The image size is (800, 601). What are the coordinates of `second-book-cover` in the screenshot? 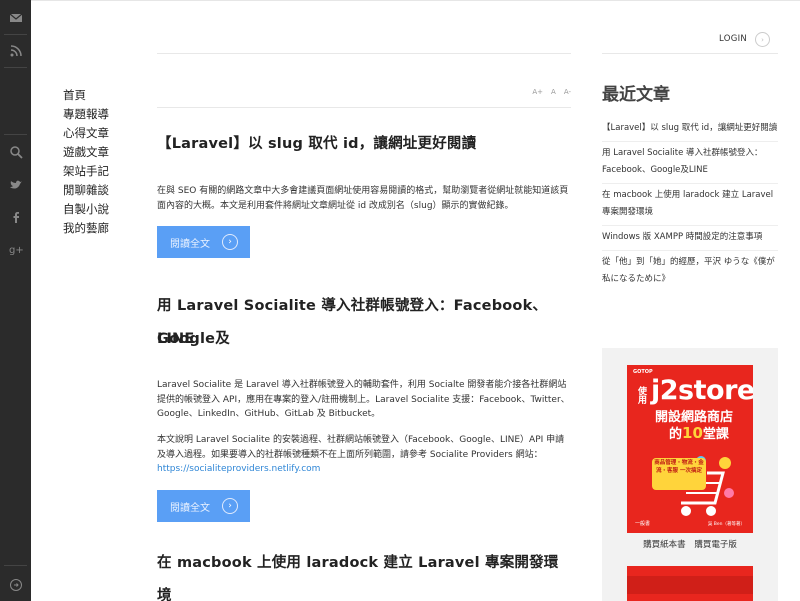 It's located at (690, 583).